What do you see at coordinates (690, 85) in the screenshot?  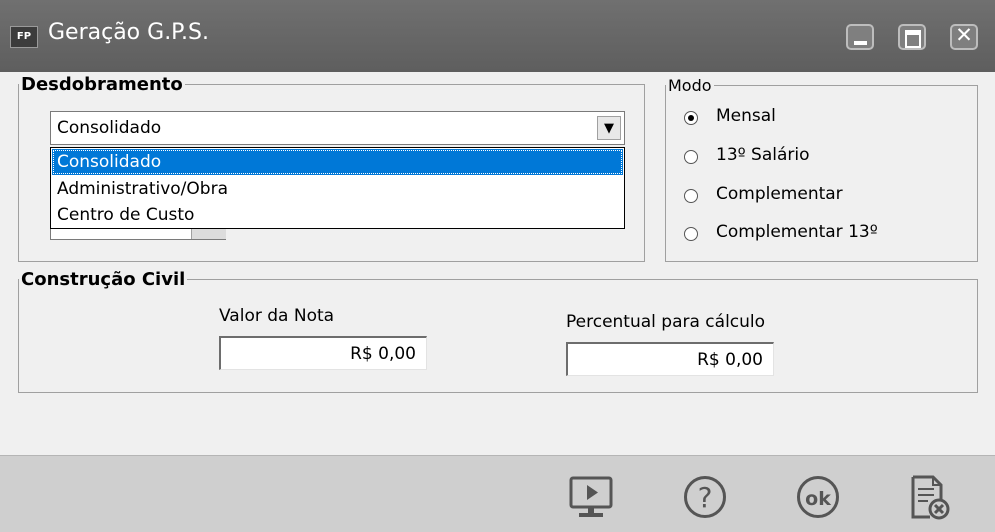 I see `modo-legend: Modo` at bounding box center [690, 85].